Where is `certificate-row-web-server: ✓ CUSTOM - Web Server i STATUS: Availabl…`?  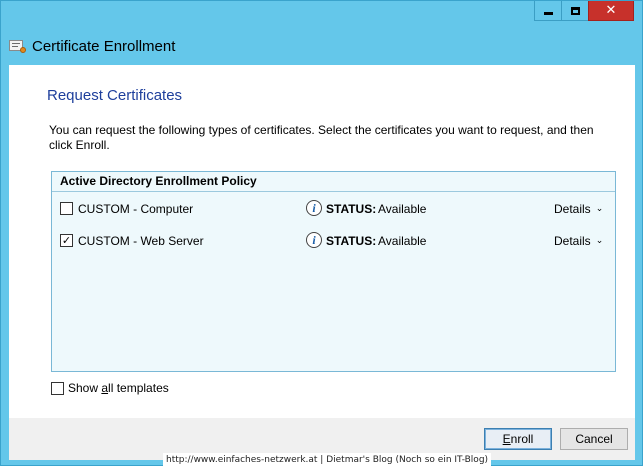
certificate-row-web-server: ✓ CUSTOM - Web Server i STATUS: Availabl… is located at coordinates (333, 241).